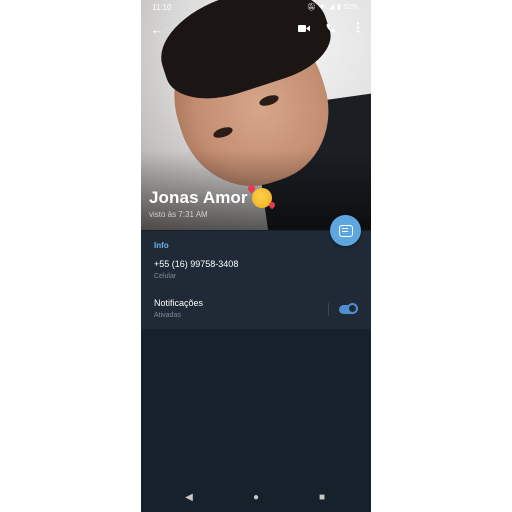  I want to click on notifications-status: Ativadas, so click(167, 315).